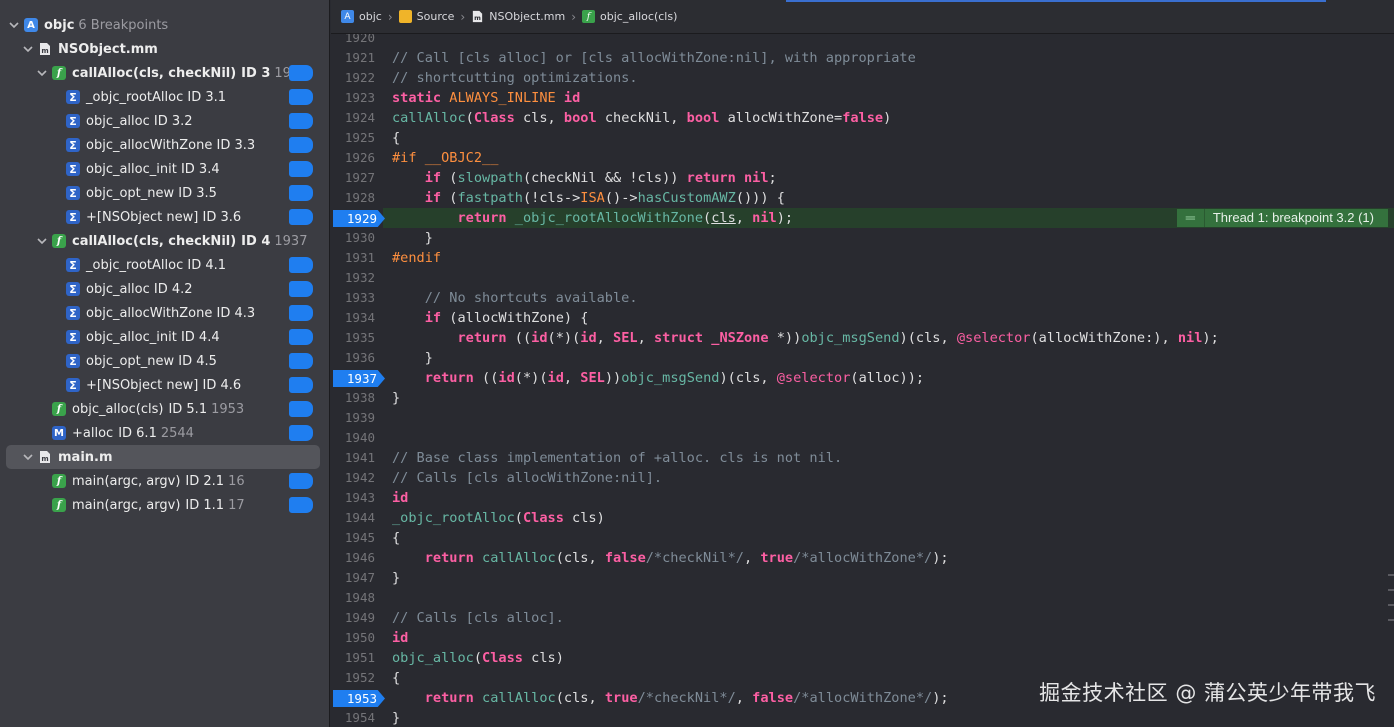  I want to click on breadcrumb-folder: Source, so click(426, 16).